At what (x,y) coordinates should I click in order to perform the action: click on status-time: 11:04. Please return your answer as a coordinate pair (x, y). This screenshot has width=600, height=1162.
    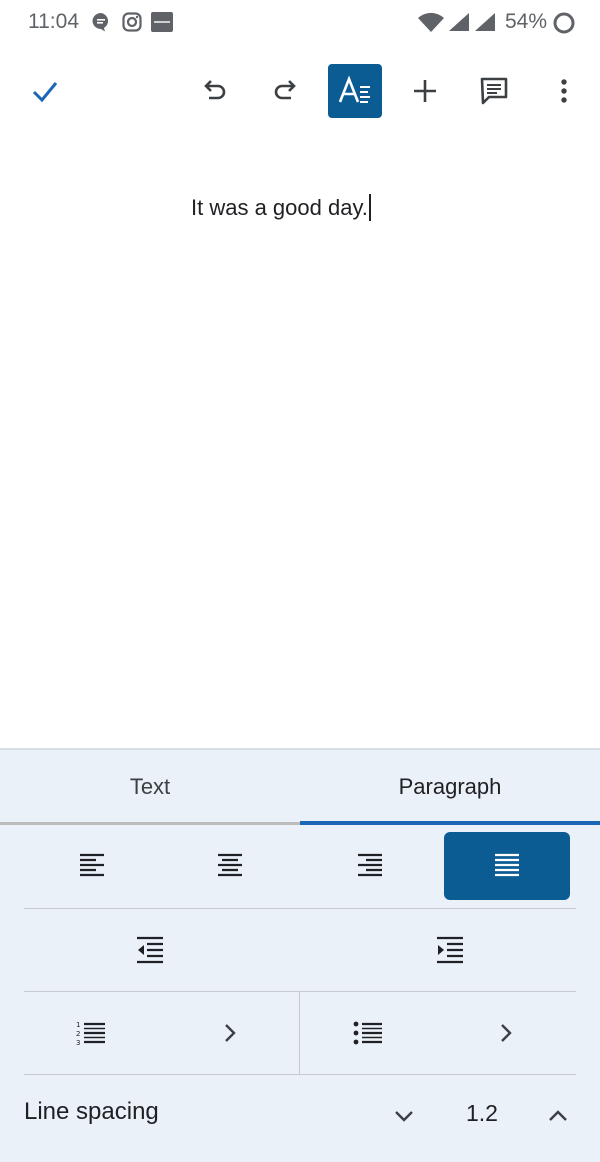
    Looking at the image, I should click on (53, 21).